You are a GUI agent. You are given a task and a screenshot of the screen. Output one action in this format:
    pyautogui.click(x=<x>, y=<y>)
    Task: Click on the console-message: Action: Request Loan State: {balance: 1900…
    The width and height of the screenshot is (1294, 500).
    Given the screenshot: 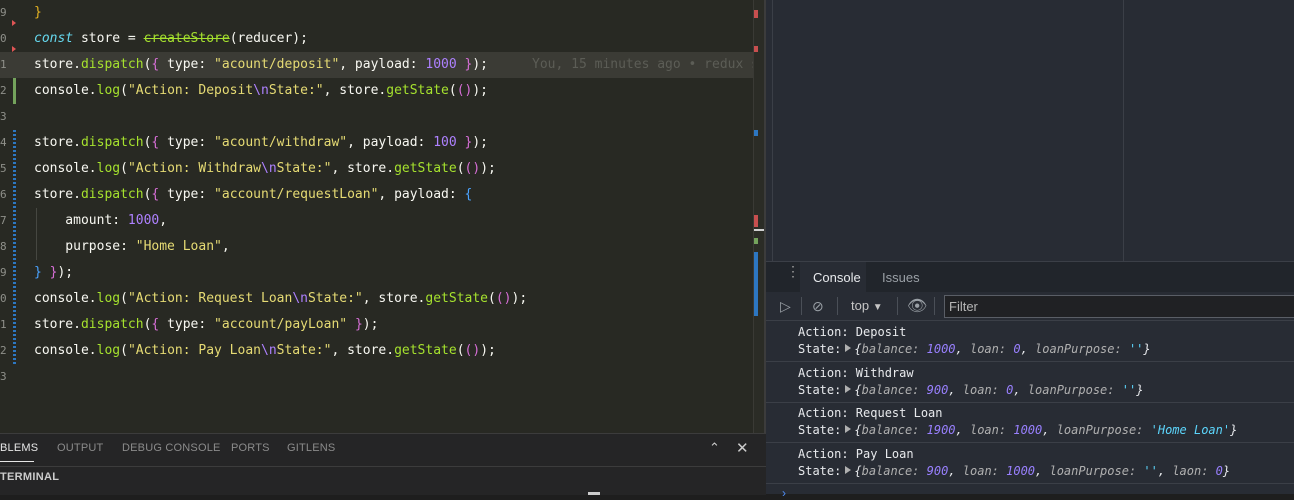 What is the action you would take?
    pyautogui.click(x=1030, y=422)
    